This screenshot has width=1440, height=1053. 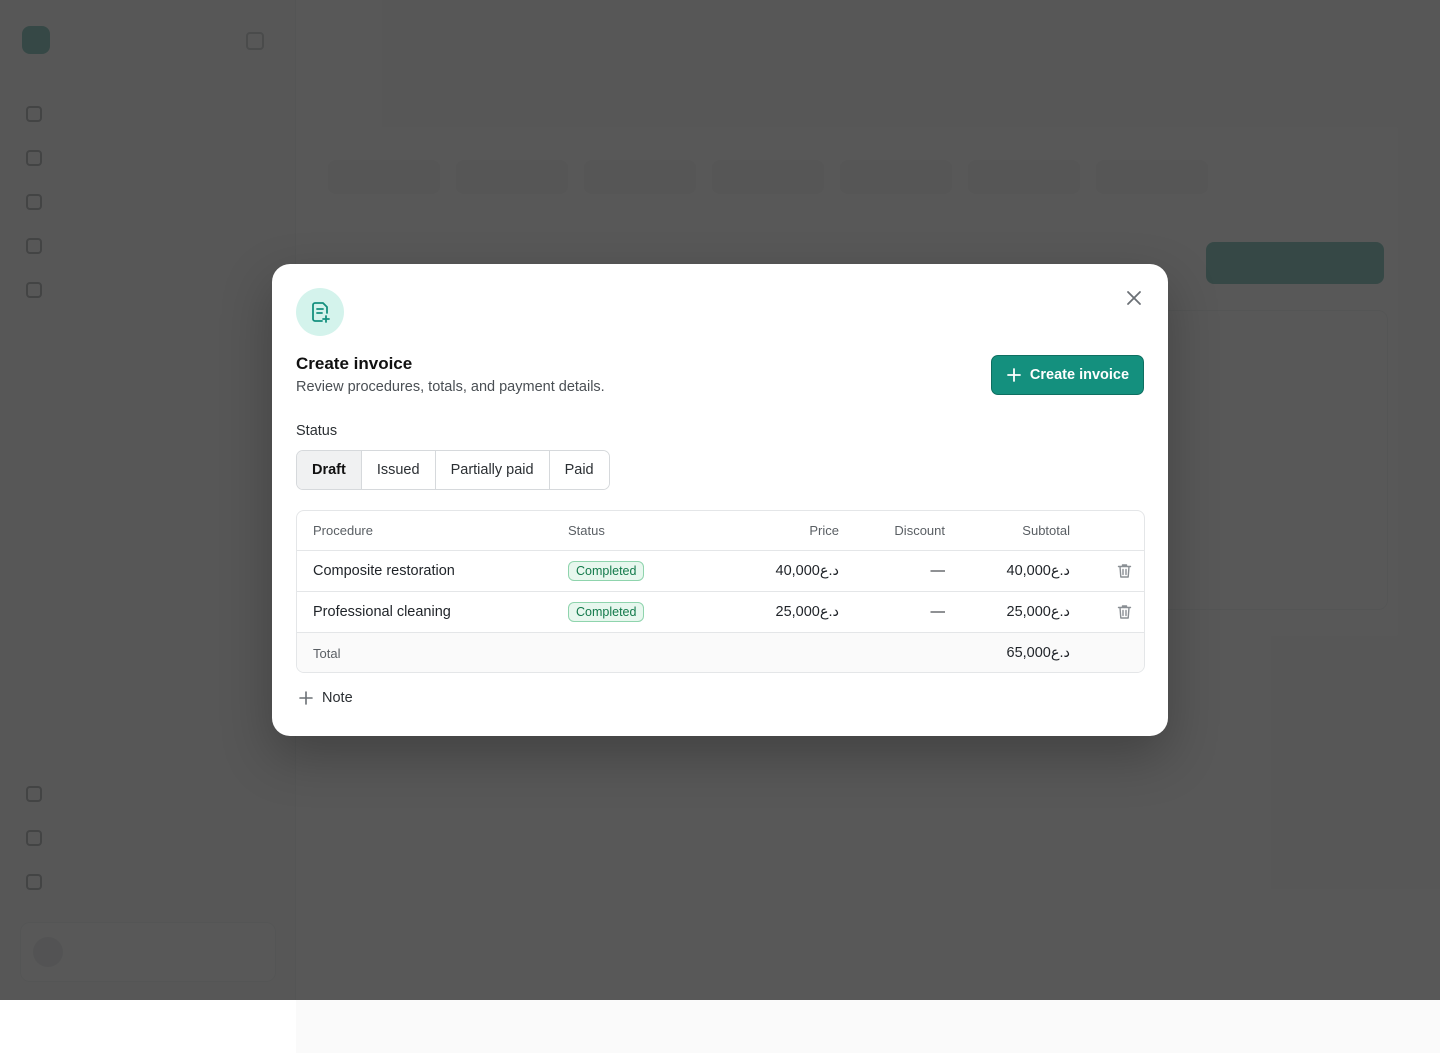 I want to click on column-header-subtotal: Subtotal, so click(x=1046, y=530).